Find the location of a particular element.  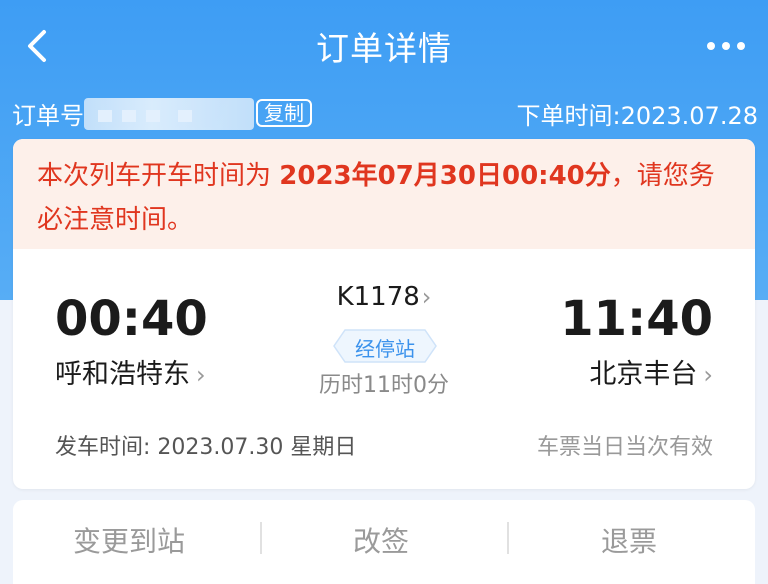

change-destination-button: 变更到站 is located at coordinates (129, 540).